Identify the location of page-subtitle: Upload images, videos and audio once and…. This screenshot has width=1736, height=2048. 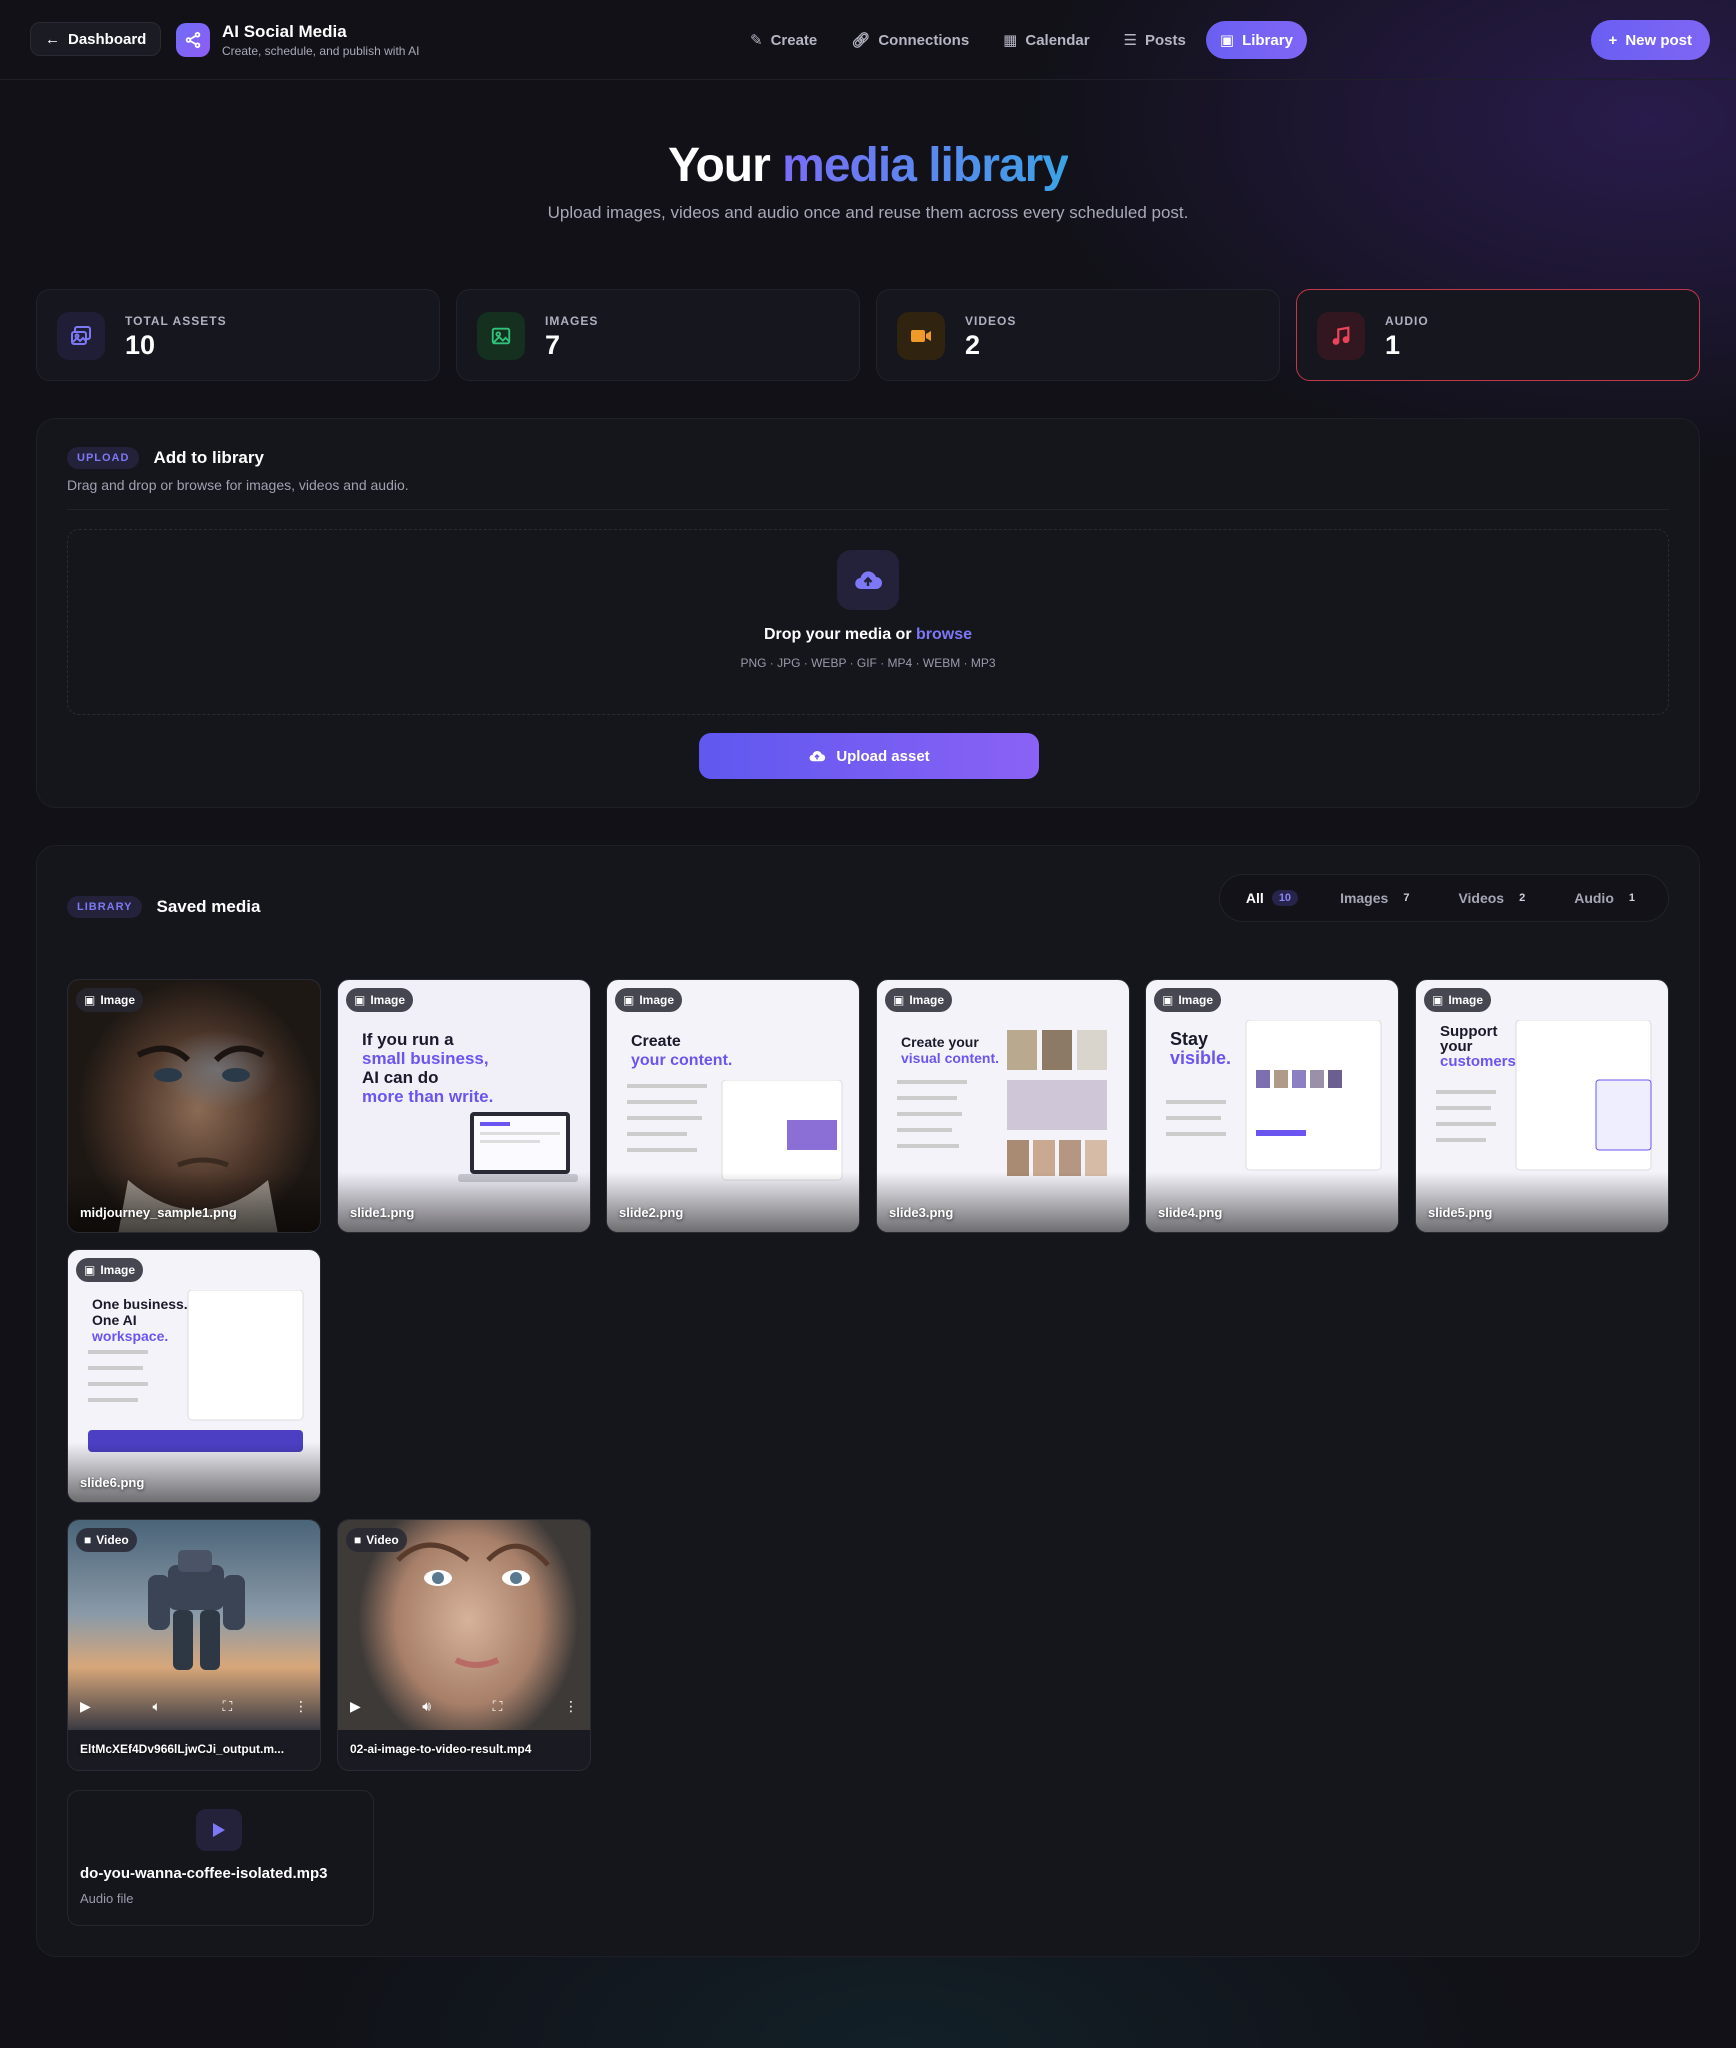
(868, 212).